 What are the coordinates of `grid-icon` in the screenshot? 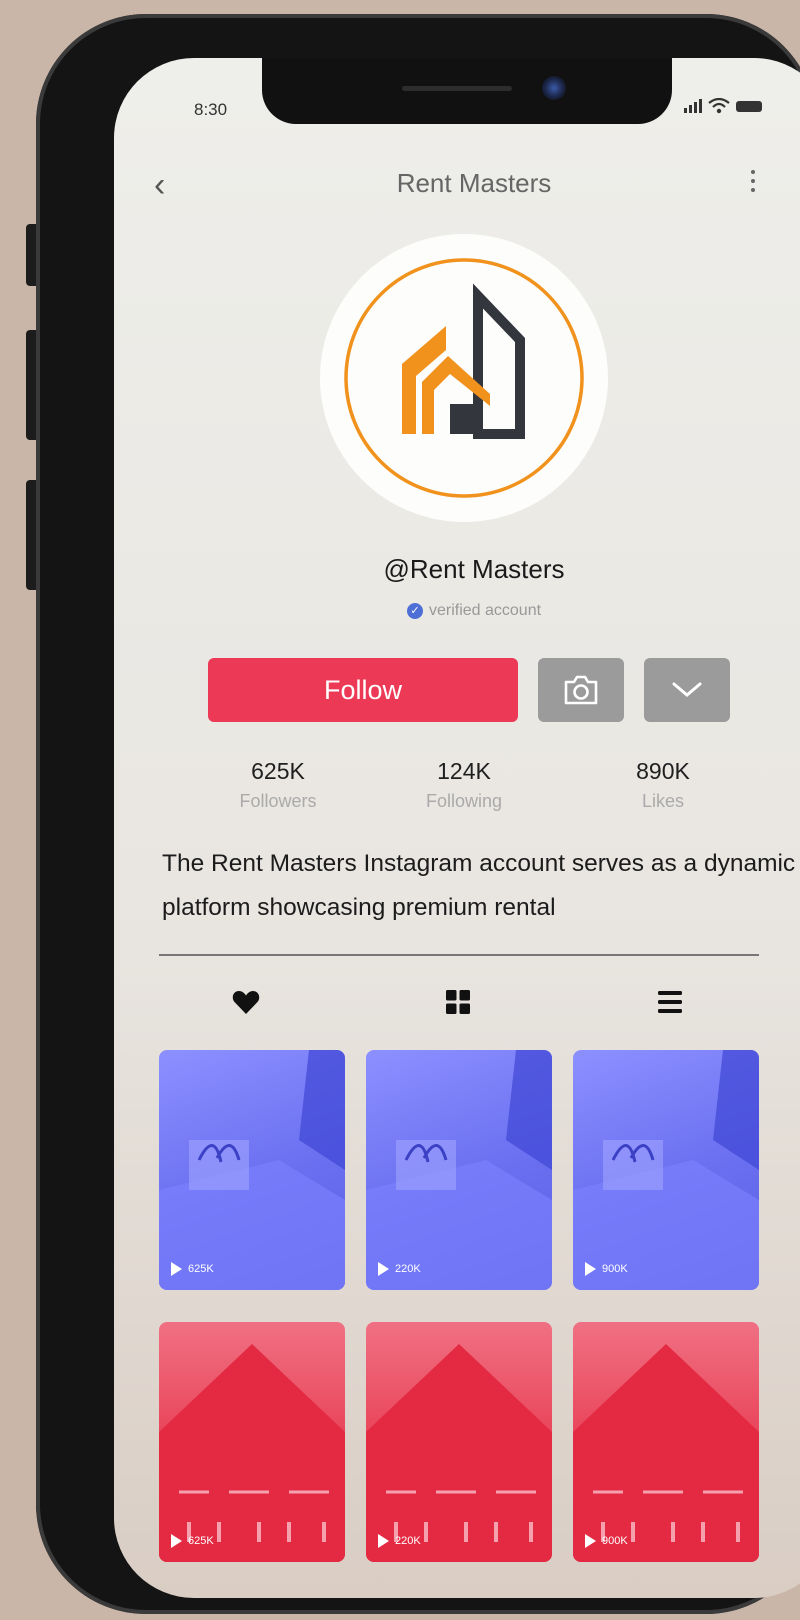 It's located at (458, 1002).